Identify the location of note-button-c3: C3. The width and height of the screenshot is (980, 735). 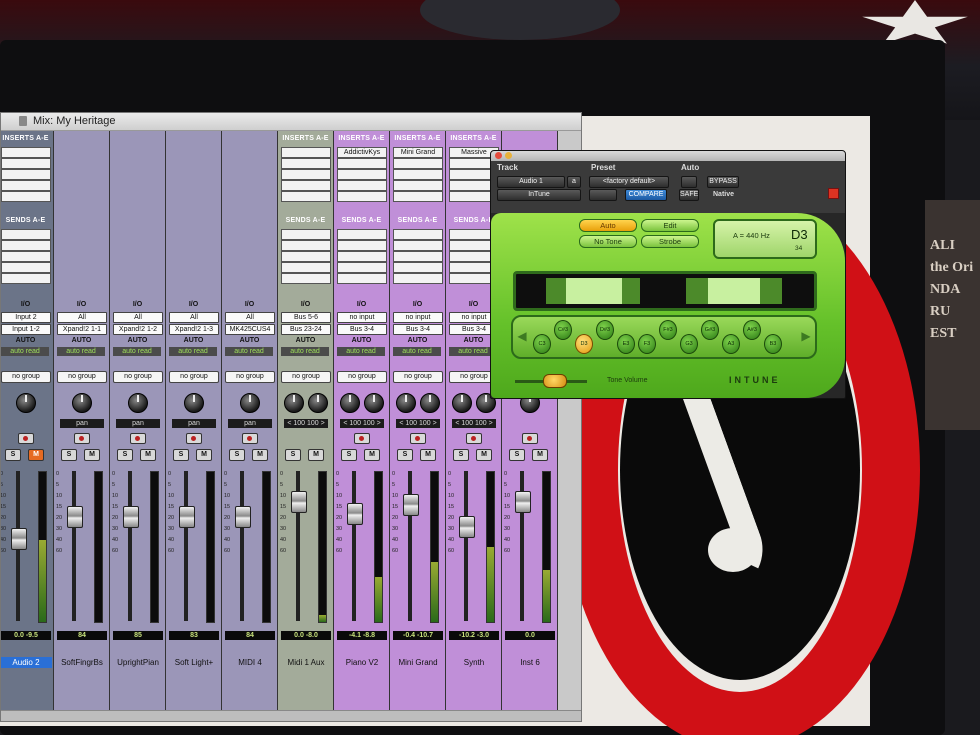
(542, 344).